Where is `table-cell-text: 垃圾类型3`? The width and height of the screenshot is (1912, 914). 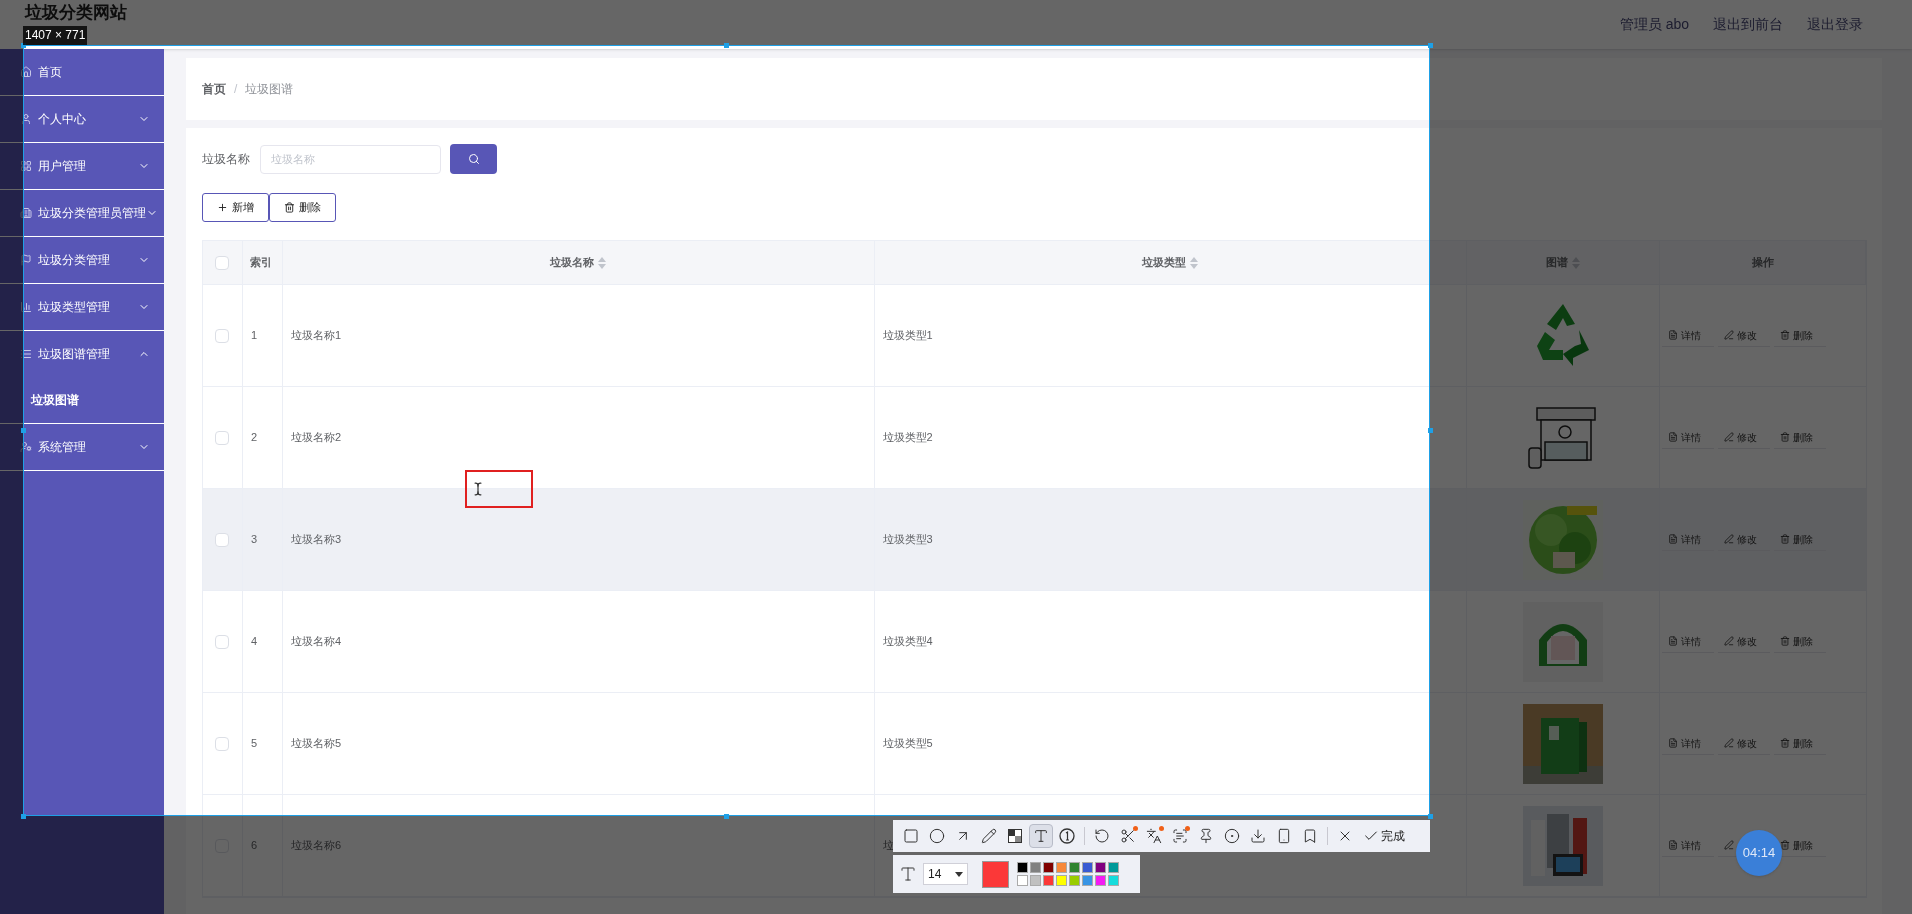
table-cell-text: 垃圾类型3 is located at coordinates (907, 540).